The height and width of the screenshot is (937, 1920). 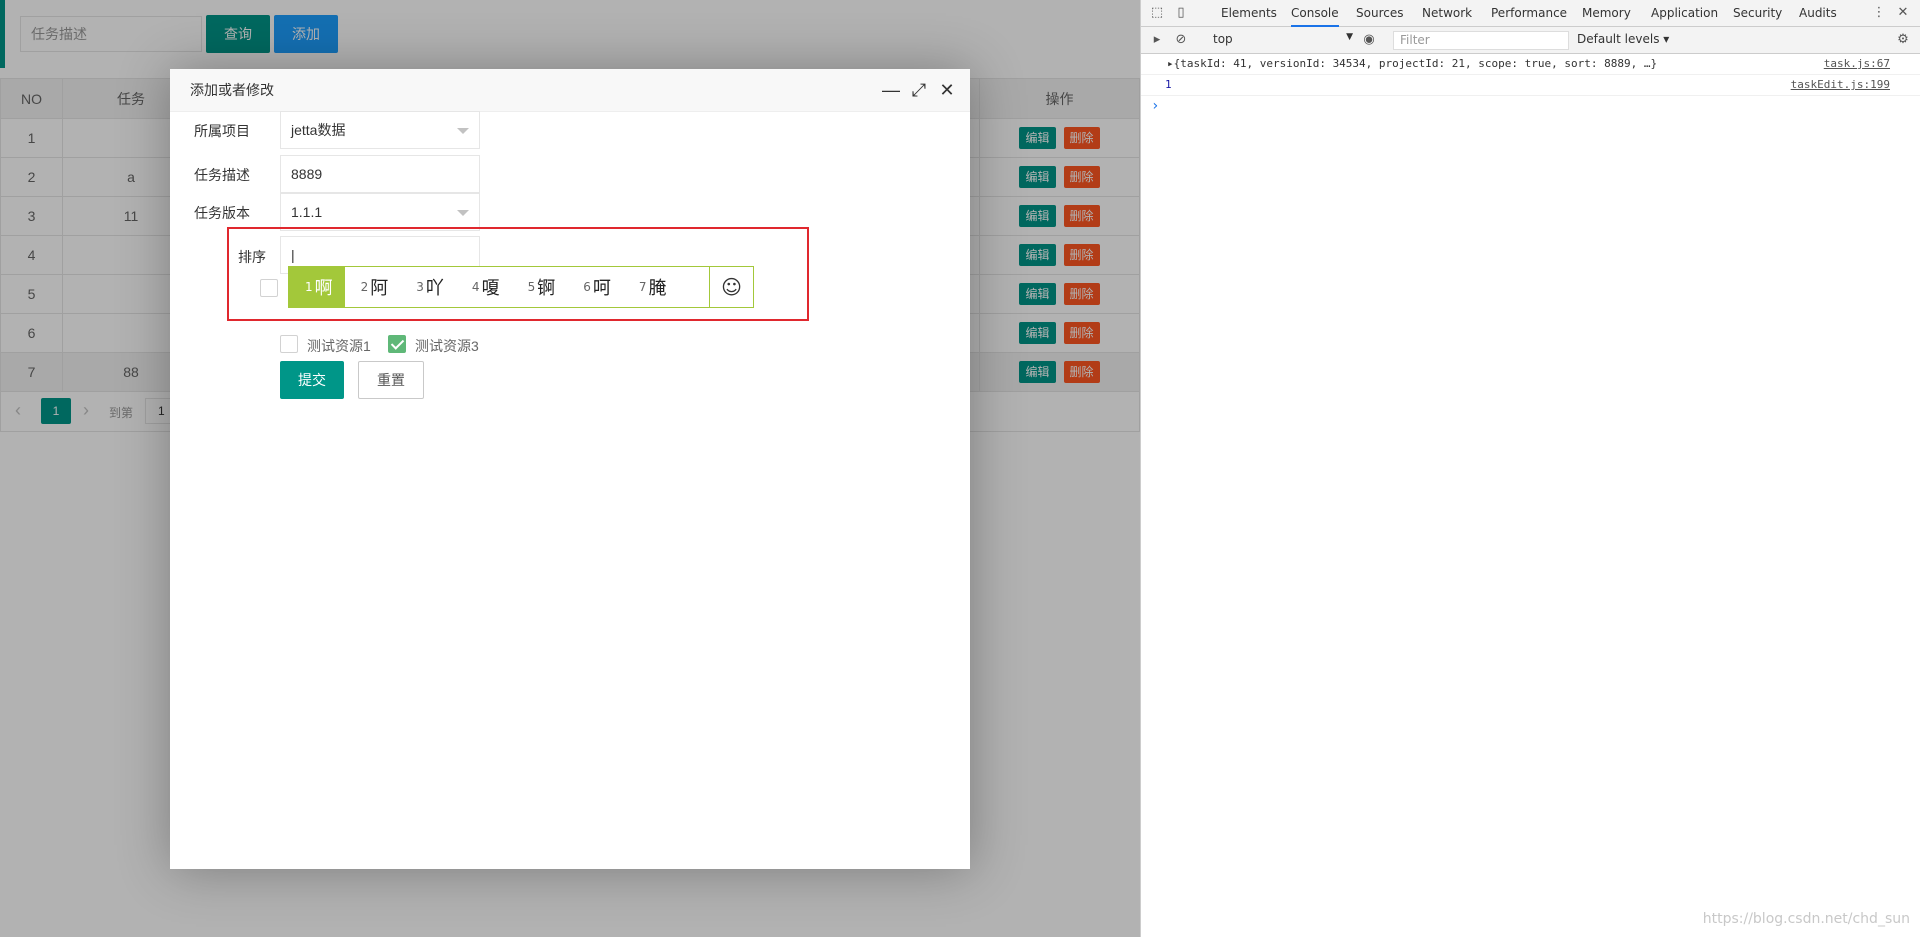 What do you see at coordinates (1349, 37) in the screenshot?
I see `chevron-down-icon: ▼` at bounding box center [1349, 37].